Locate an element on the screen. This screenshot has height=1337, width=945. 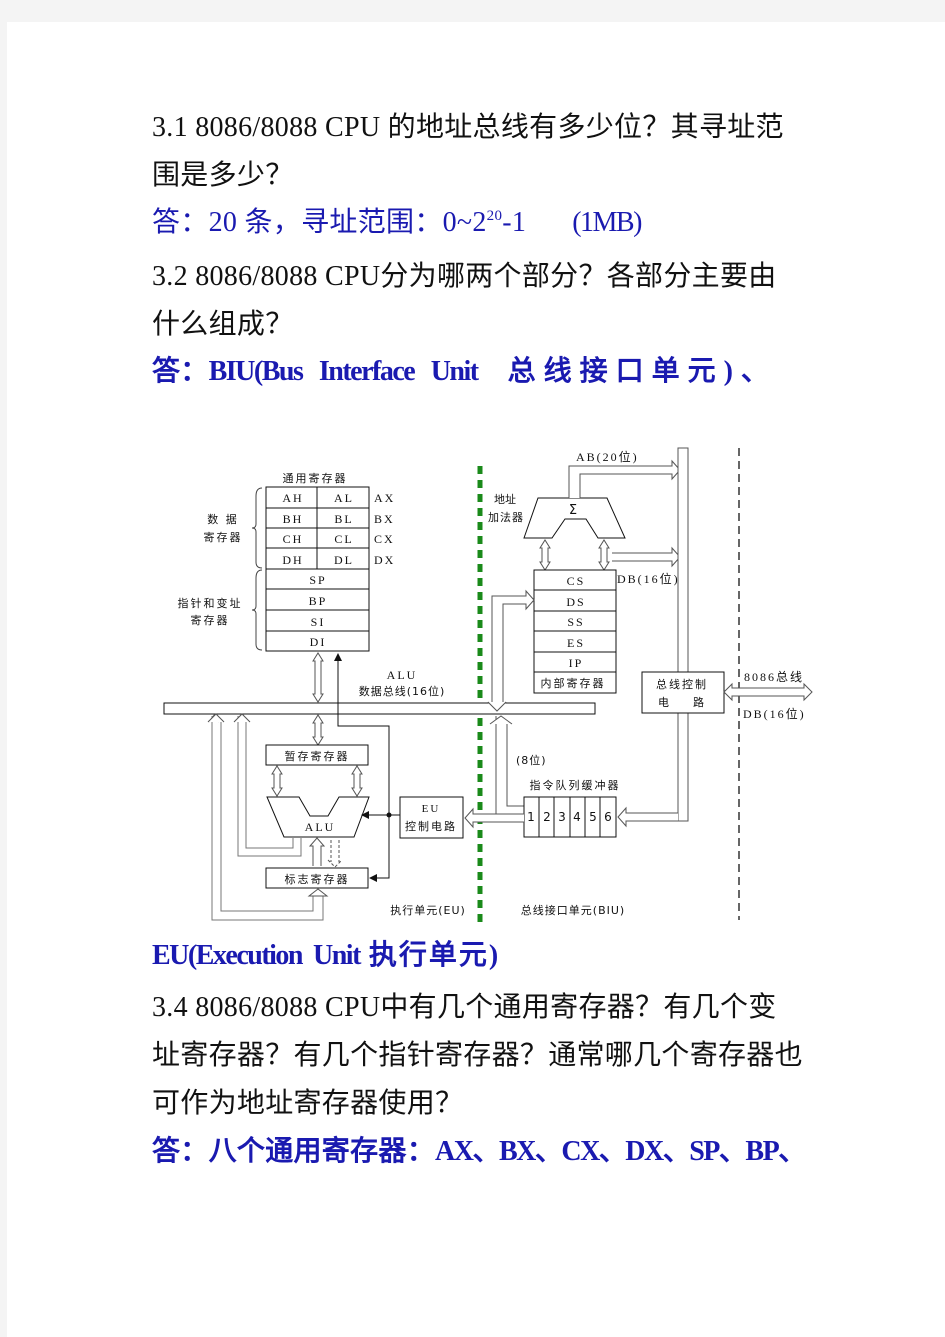
ab-arrow is located at coordinates (624, 478).